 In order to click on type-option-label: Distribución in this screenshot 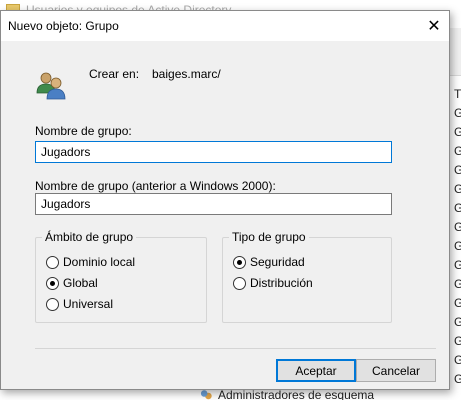, I will do `click(281, 283)`.